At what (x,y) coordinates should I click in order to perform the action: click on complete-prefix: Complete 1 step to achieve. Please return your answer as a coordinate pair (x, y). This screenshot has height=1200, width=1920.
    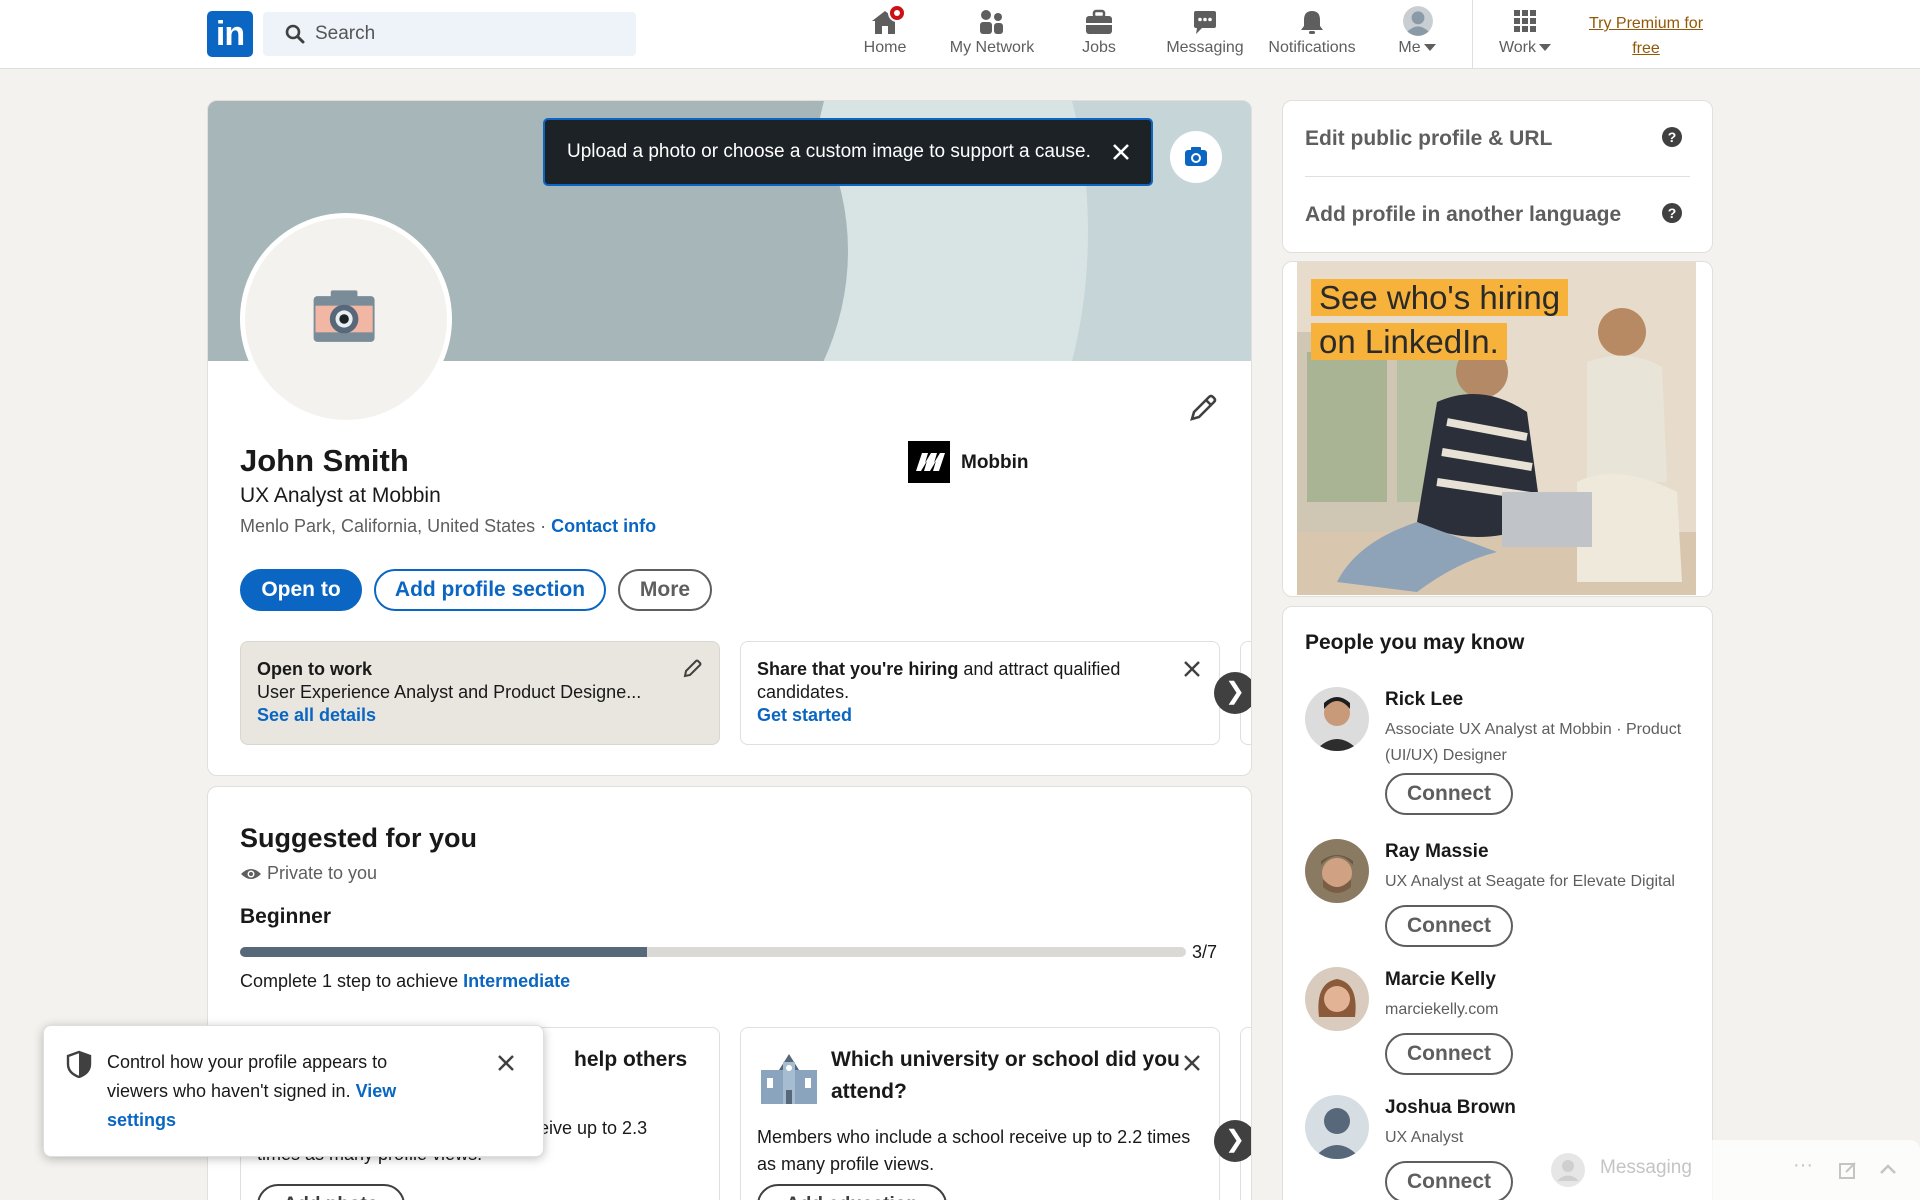
    Looking at the image, I should click on (352, 981).